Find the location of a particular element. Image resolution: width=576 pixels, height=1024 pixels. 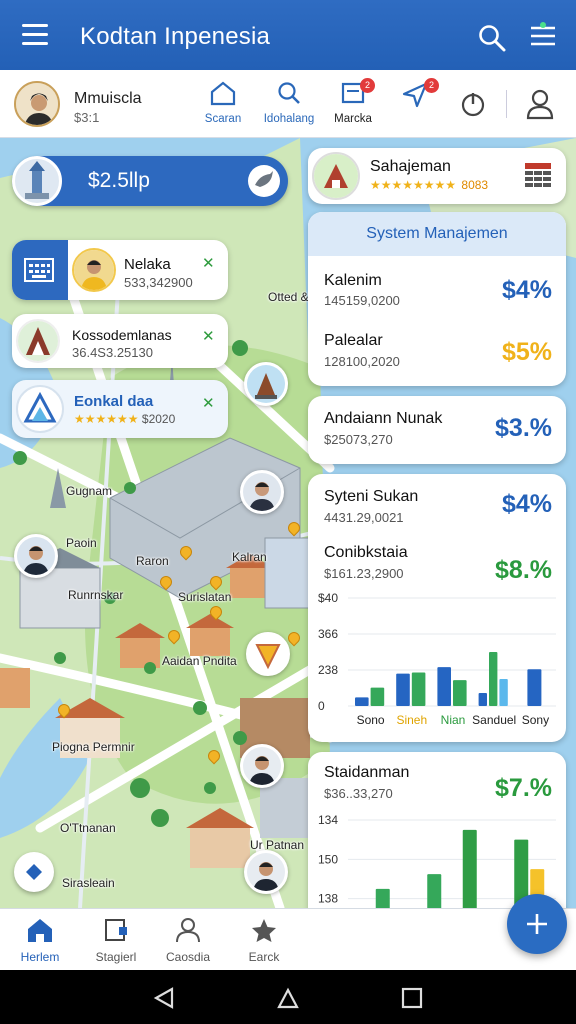

row-title: Staidanman is located at coordinates (367, 772).